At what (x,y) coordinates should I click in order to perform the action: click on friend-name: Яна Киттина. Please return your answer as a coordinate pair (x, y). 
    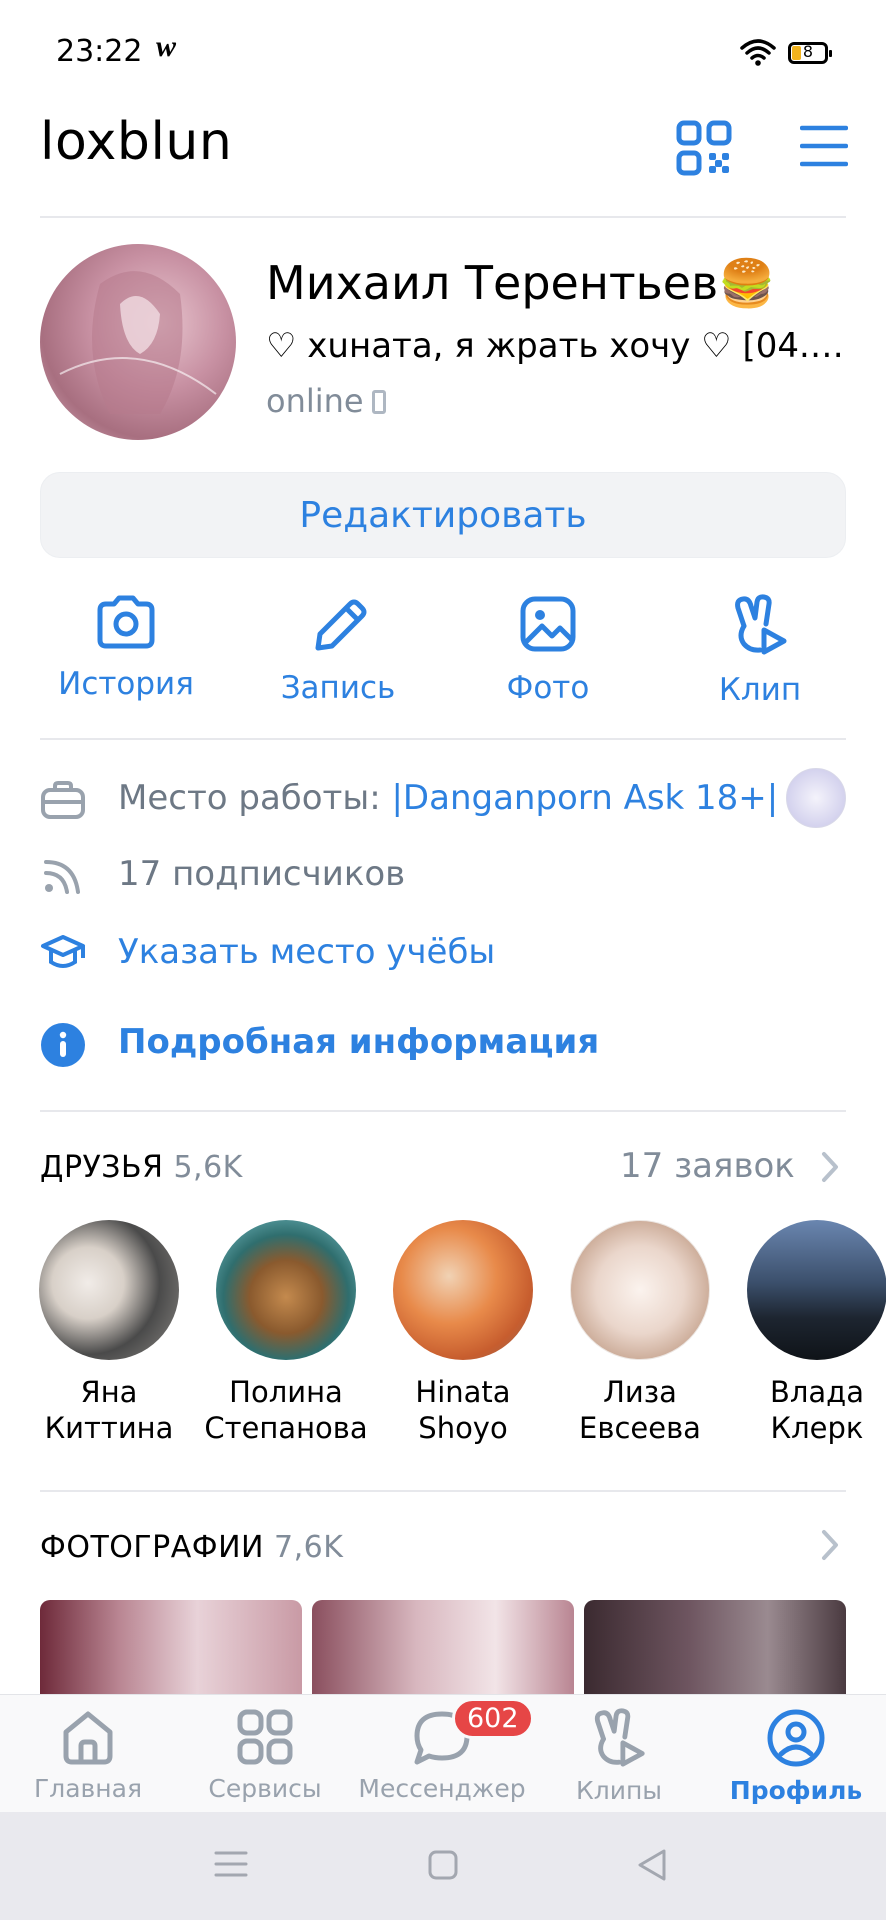
    Looking at the image, I should click on (109, 1410).